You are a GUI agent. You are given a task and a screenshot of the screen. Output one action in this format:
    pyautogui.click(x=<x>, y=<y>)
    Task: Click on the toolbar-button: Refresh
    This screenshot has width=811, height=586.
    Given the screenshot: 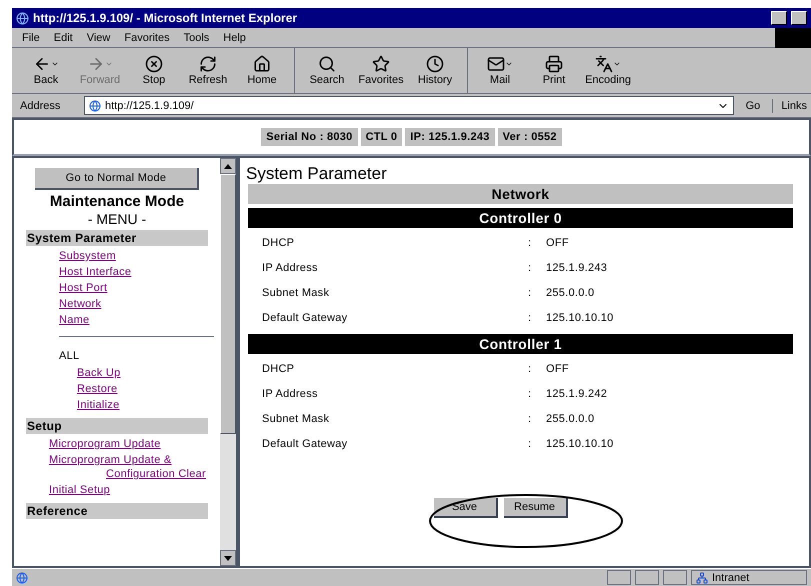 What is the action you would take?
    pyautogui.click(x=208, y=70)
    